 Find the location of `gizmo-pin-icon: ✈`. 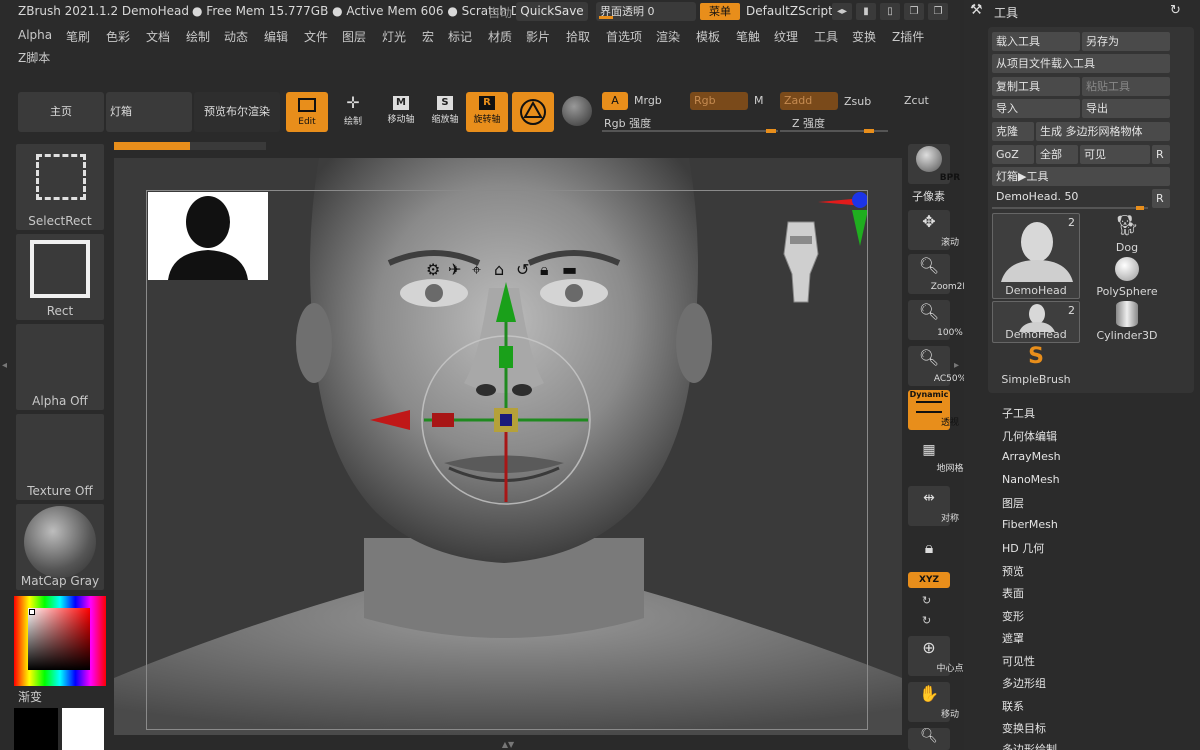

gizmo-pin-icon: ✈ is located at coordinates (454, 269).